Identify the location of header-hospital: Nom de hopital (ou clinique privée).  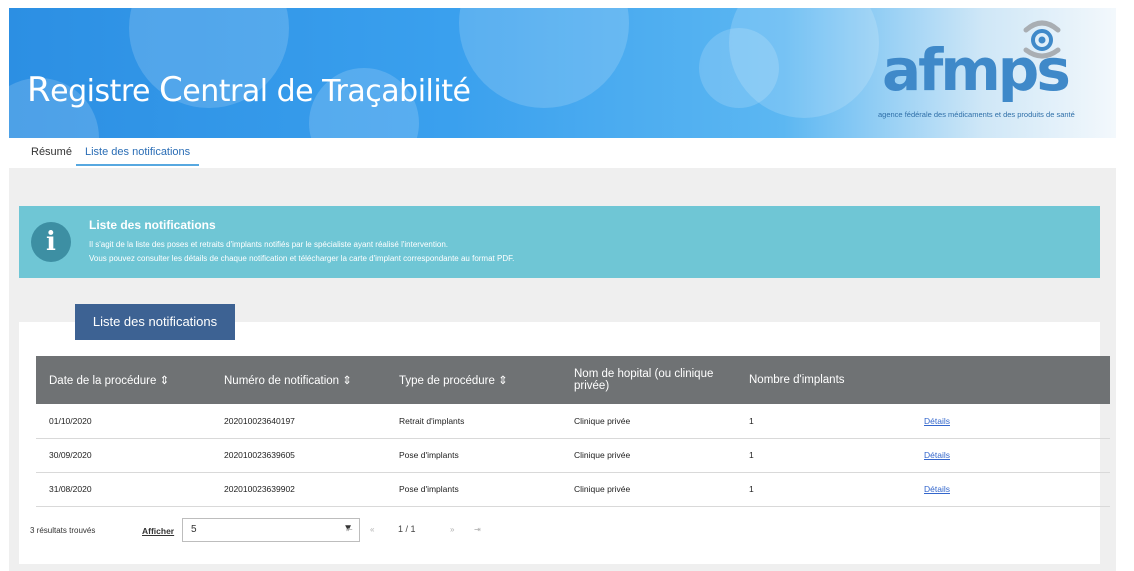
(648, 380).